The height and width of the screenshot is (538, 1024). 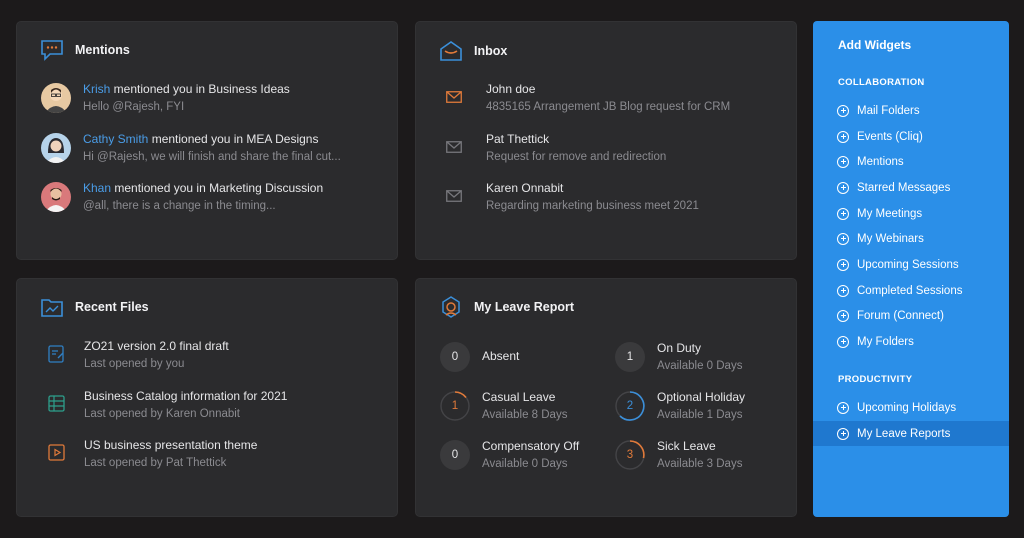 I want to click on leave-available: Available 1 Days, so click(x=700, y=415).